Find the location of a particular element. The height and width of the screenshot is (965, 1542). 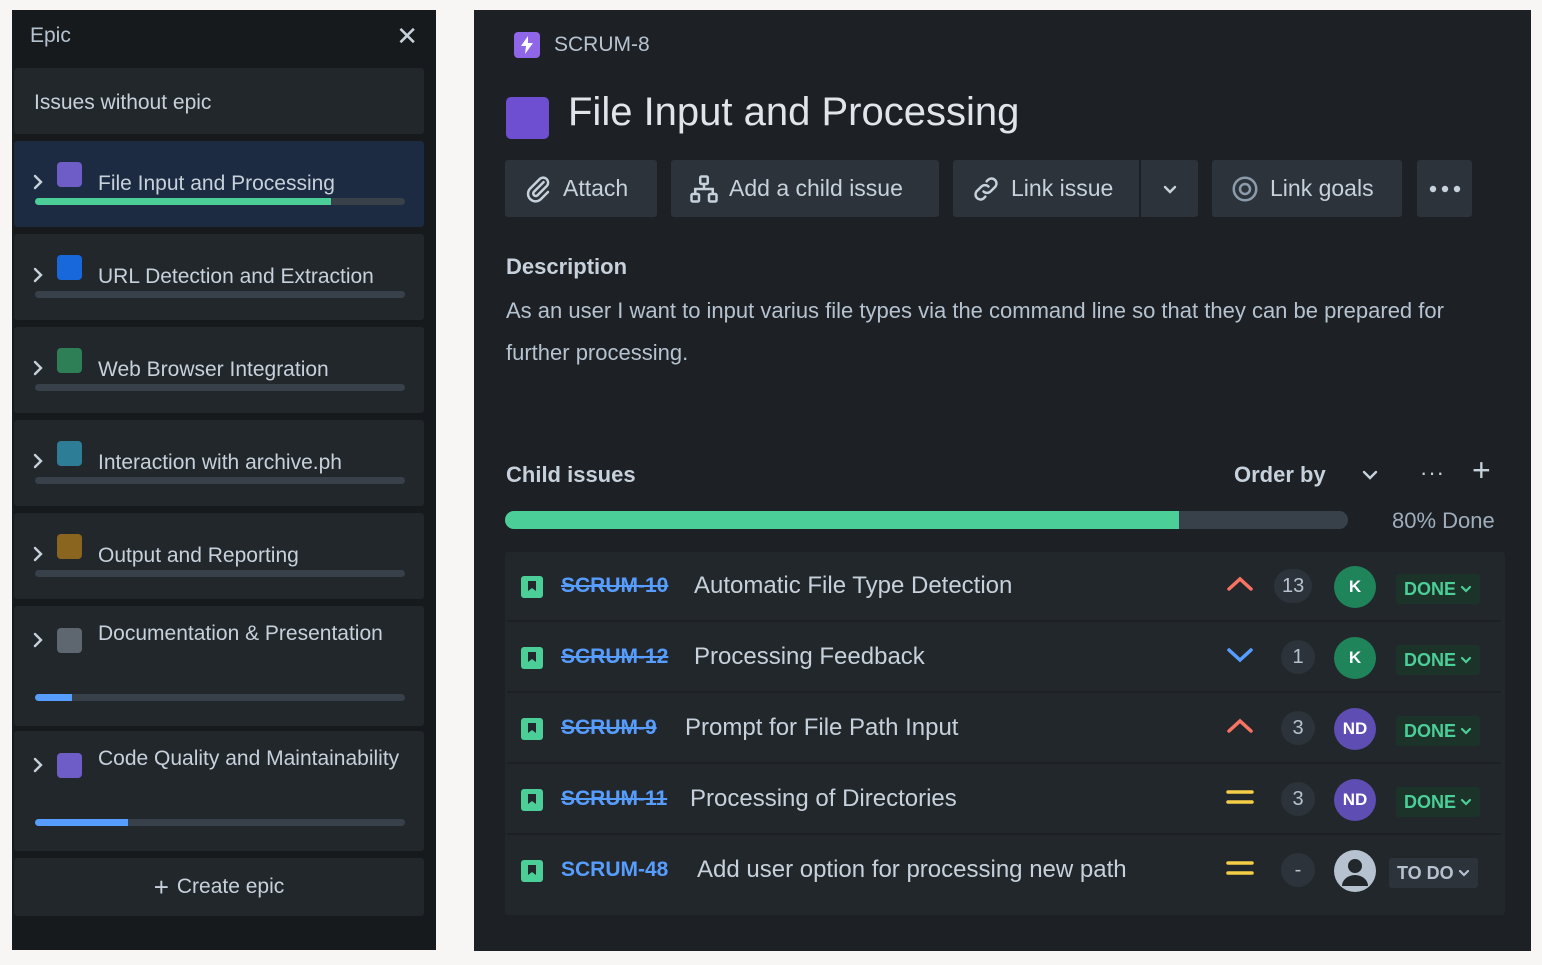

child-issue-row: SCRUM-11 Processing of Directories 3 ND DONE is located at coordinates (1004, 800).